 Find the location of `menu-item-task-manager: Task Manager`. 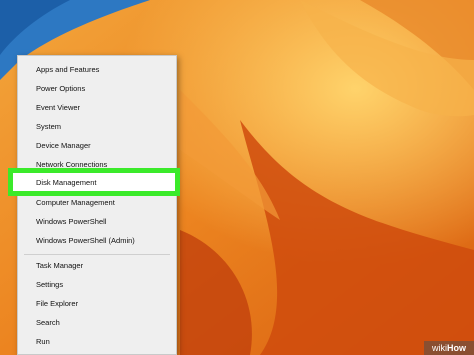

menu-item-task-manager: Task Manager is located at coordinates (97, 266).